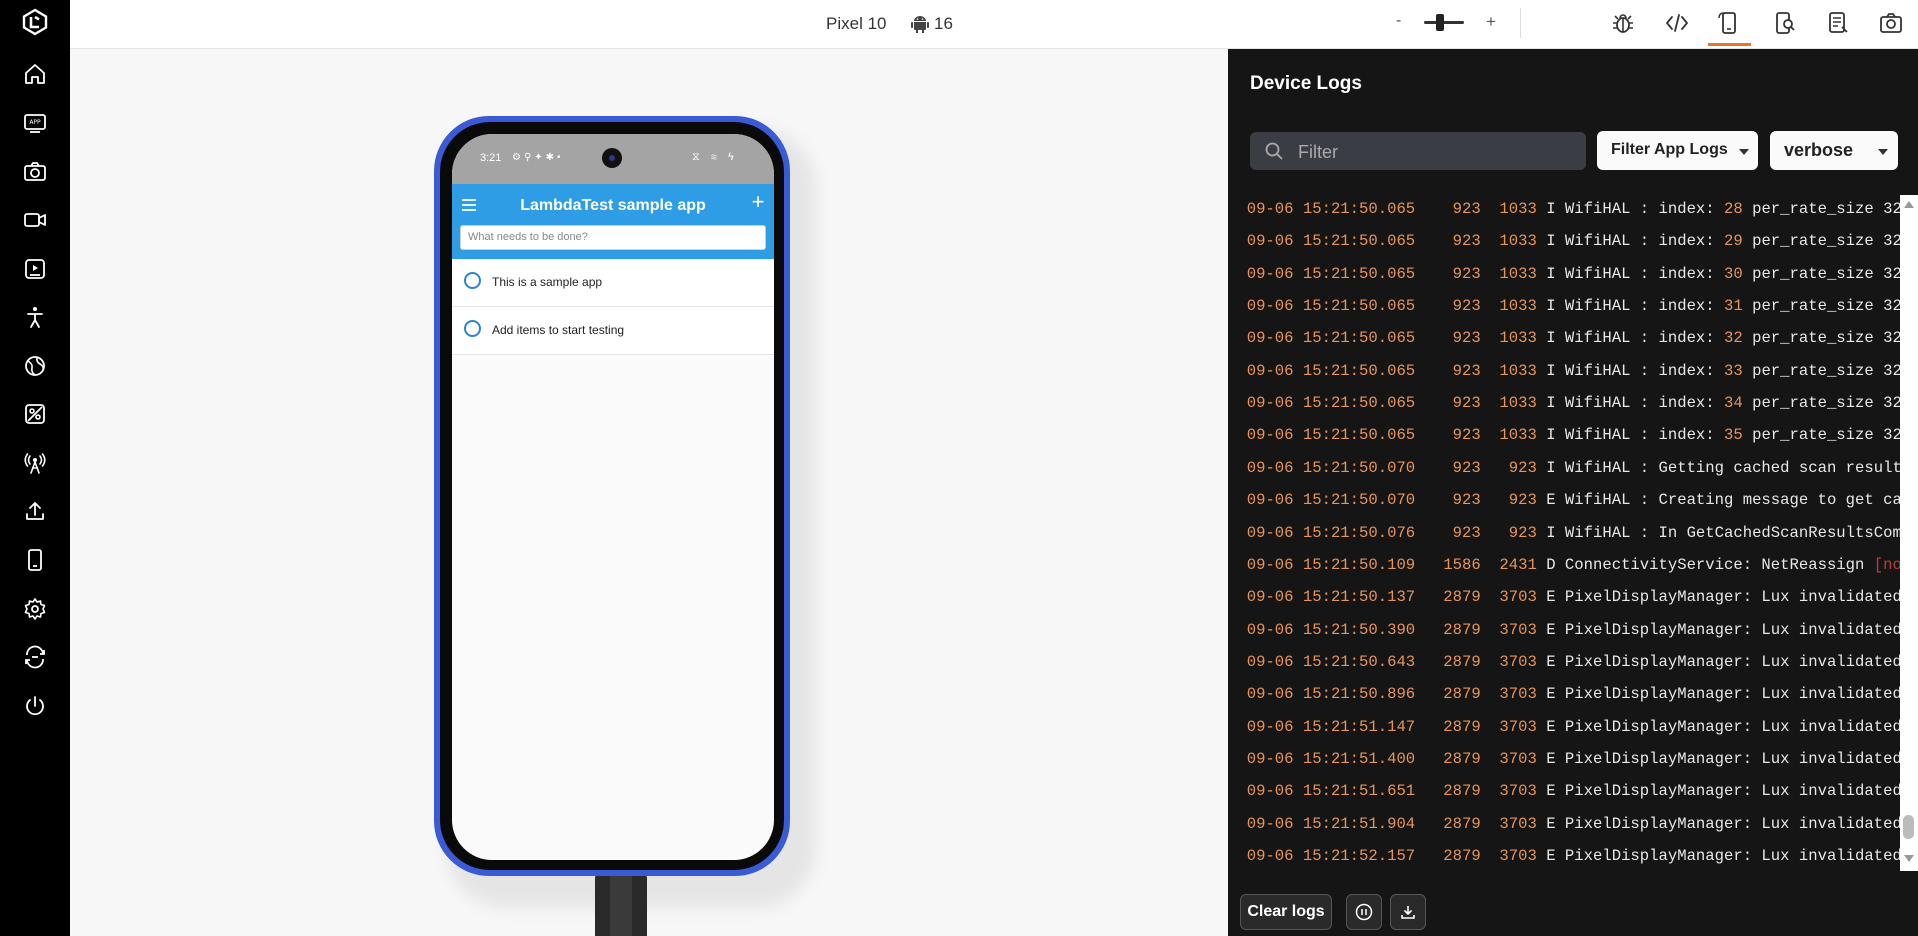 Image resolution: width=1918 pixels, height=936 pixels. I want to click on todo-input: What needs to be done?, so click(613, 237).